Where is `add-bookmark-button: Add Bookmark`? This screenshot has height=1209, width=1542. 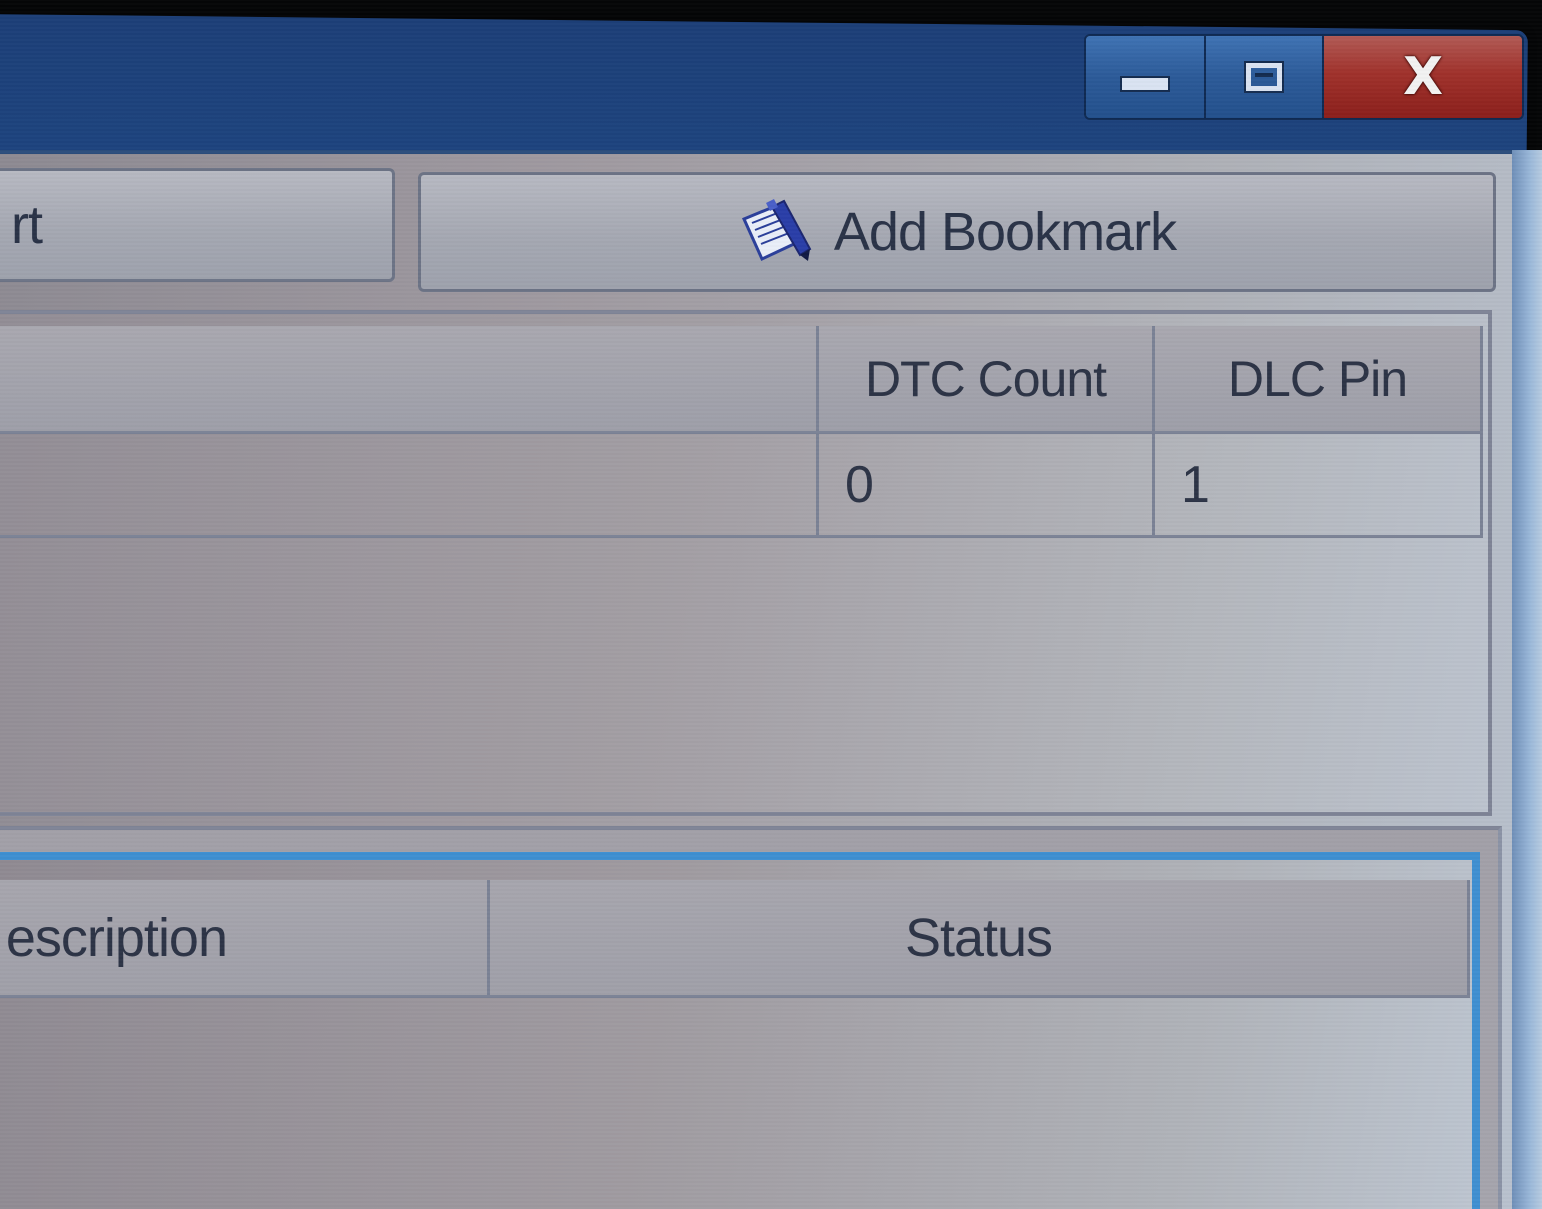 add-bookmark-button: Add Bookmark is located at coordinates (957, 232).